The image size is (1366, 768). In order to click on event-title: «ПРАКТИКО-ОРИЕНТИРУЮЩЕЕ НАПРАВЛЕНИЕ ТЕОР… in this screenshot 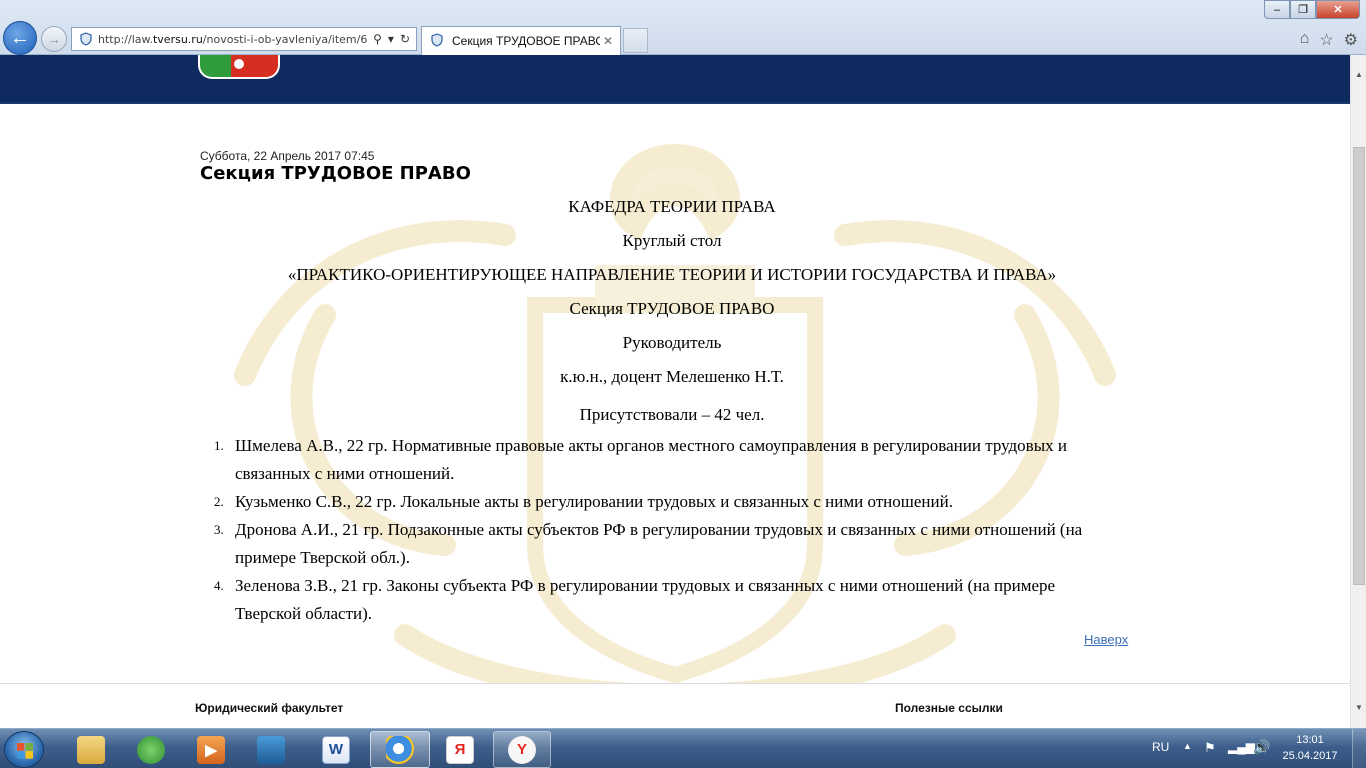, I will do `click(672, 274)`.